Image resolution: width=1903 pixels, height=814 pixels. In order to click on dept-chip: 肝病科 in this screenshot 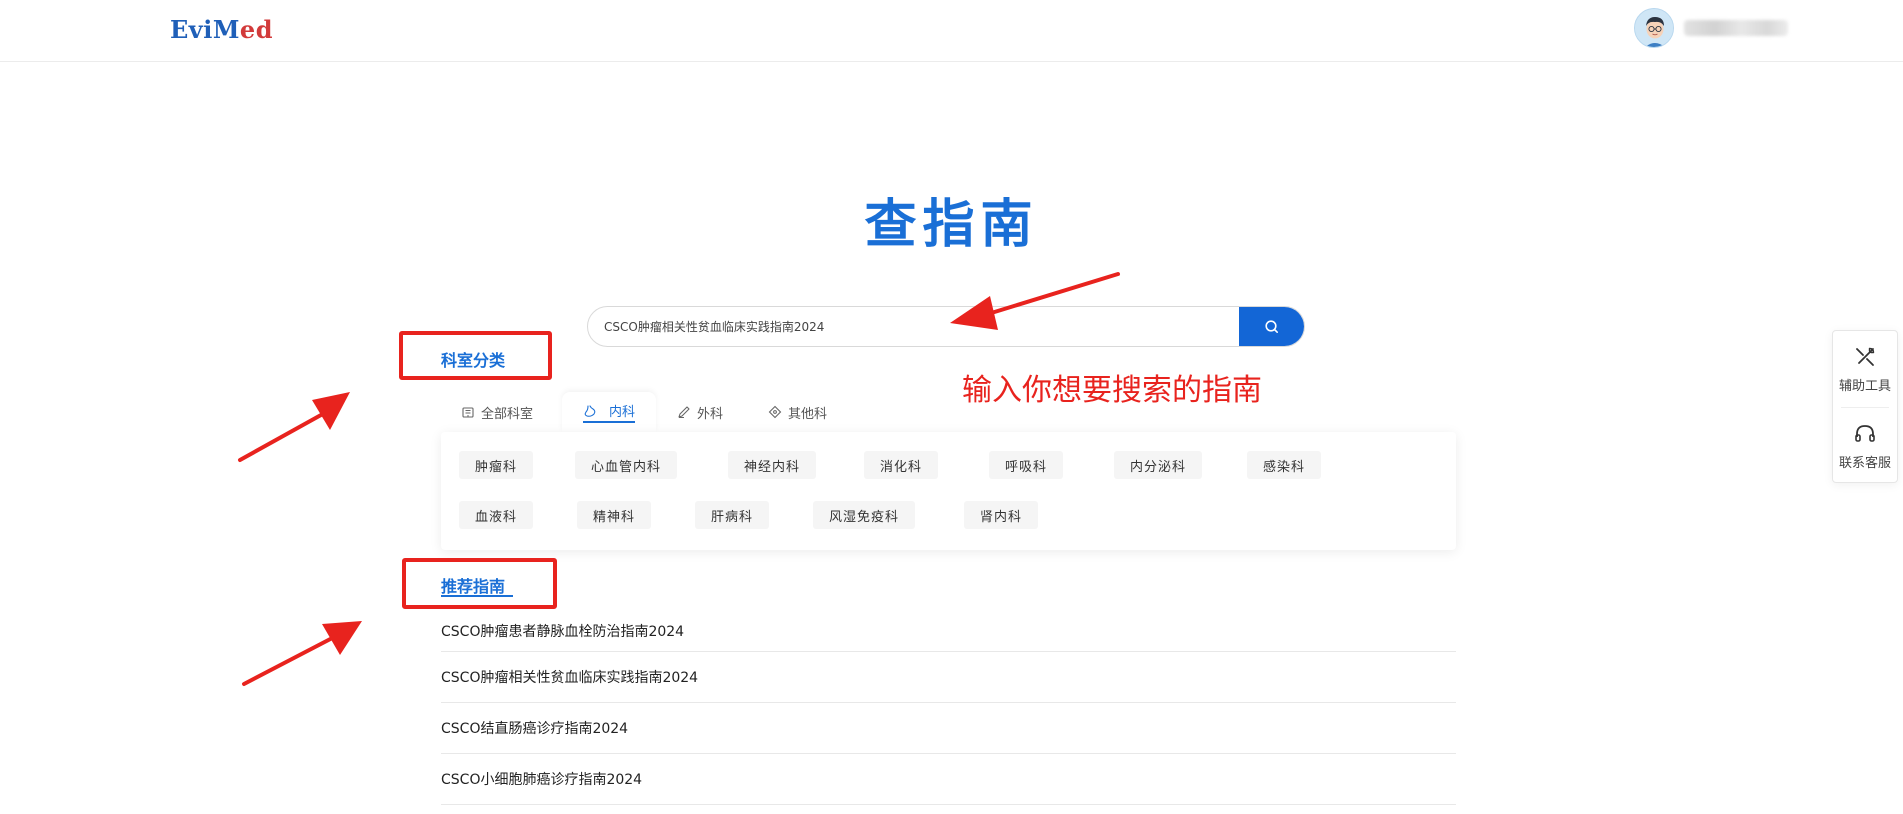, I will do `click(732, 515)`.